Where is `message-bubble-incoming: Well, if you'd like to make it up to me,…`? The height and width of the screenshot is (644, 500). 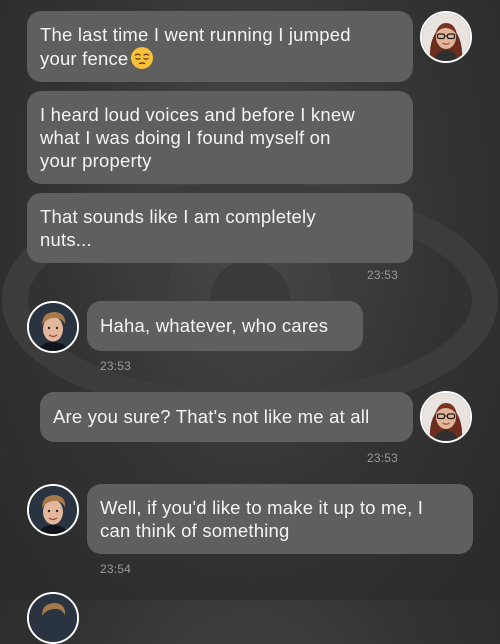 message-bubble-incoming: Well, if you'd like to make it up to me,… is located at coordinates (280, 519).